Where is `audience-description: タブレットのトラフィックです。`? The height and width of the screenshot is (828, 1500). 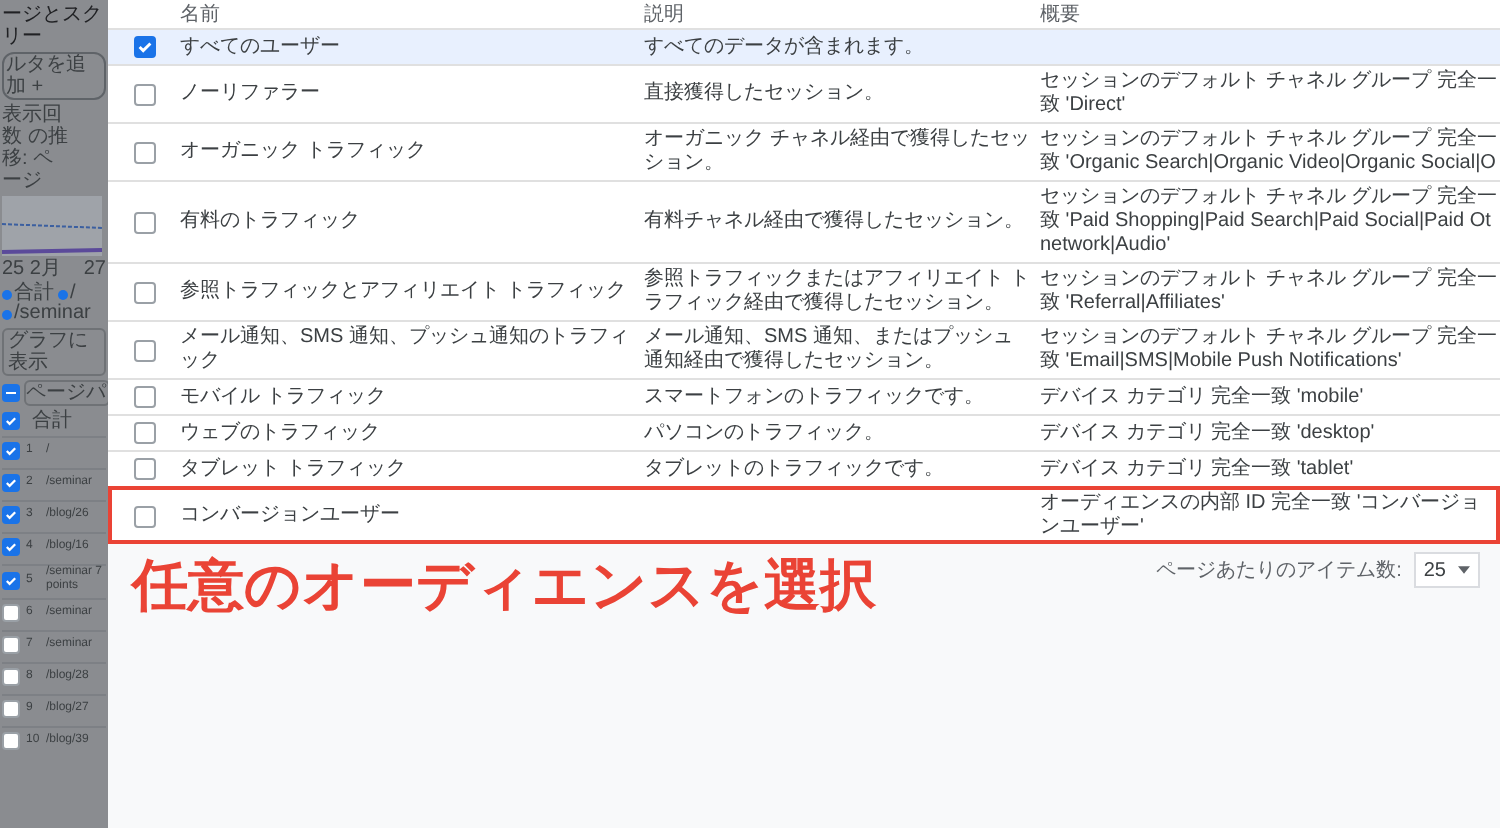 audience-description: タブレットのトラフィックです。 is located at coordinates (795, 469).